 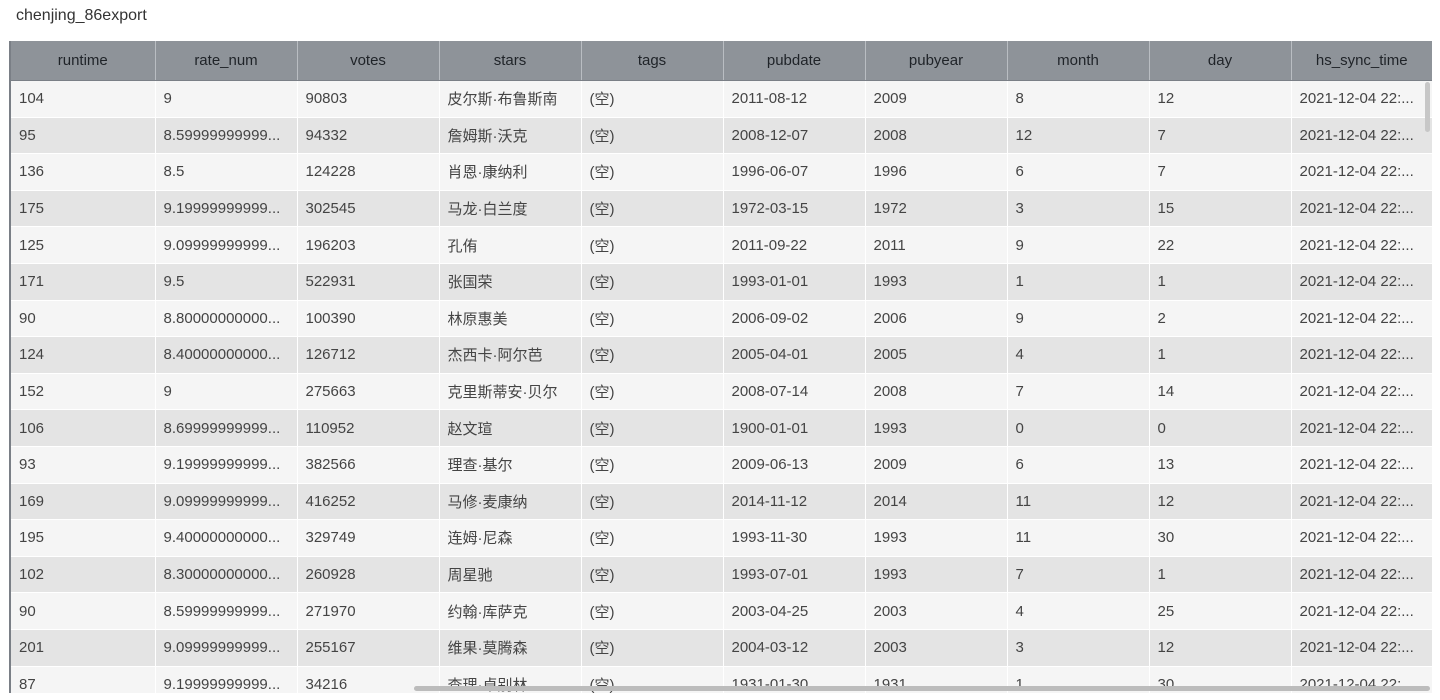 What do you see at coordinates (368, 538) in the screenshot?
I see `table-cell-votes: 329749` at bounding box center [368, 538].